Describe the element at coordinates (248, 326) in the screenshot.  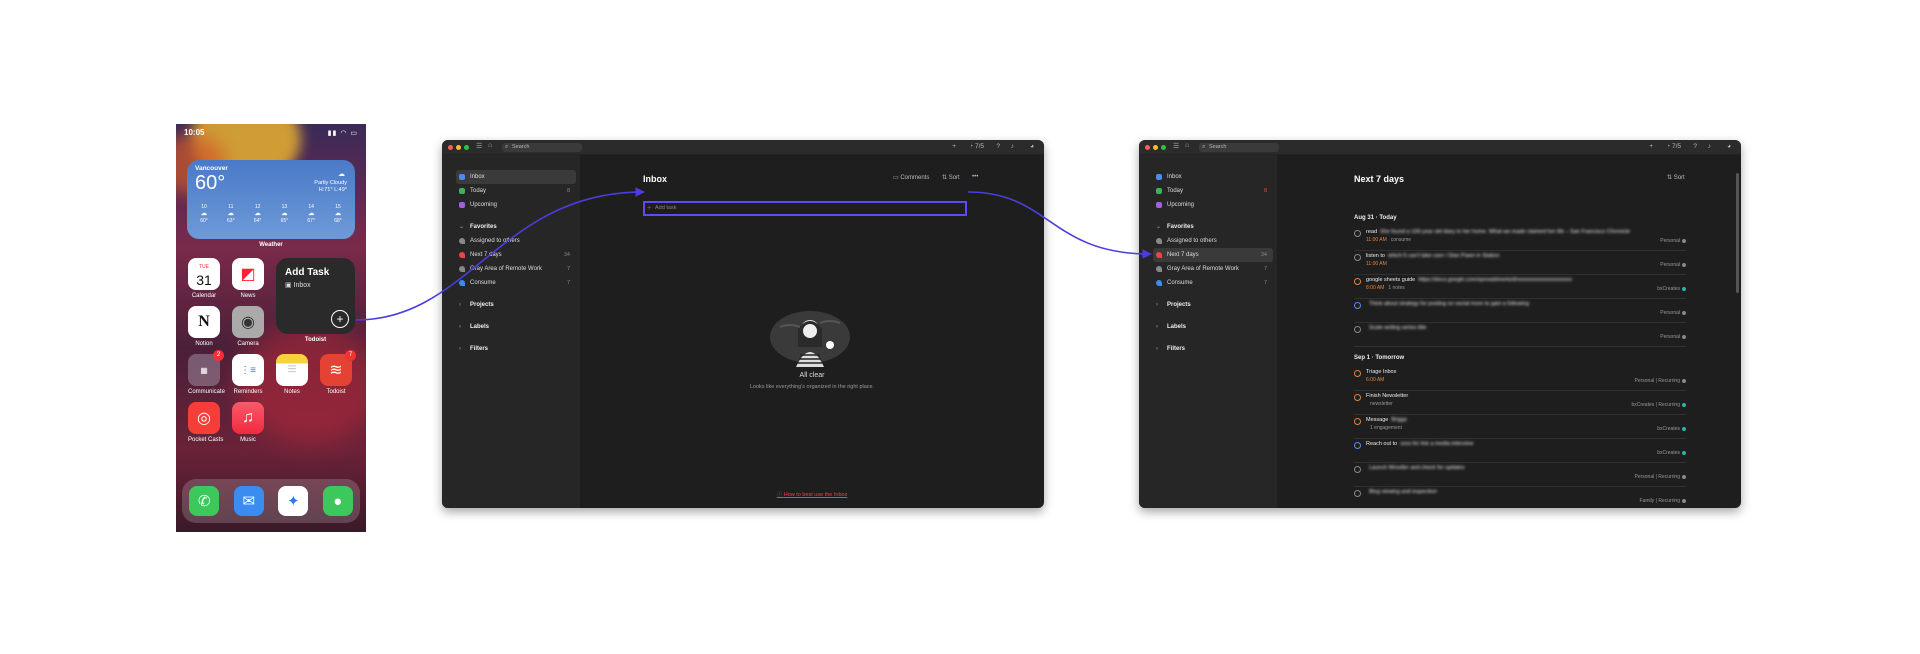
I see `camera-app: ◉ Camera` at that location.